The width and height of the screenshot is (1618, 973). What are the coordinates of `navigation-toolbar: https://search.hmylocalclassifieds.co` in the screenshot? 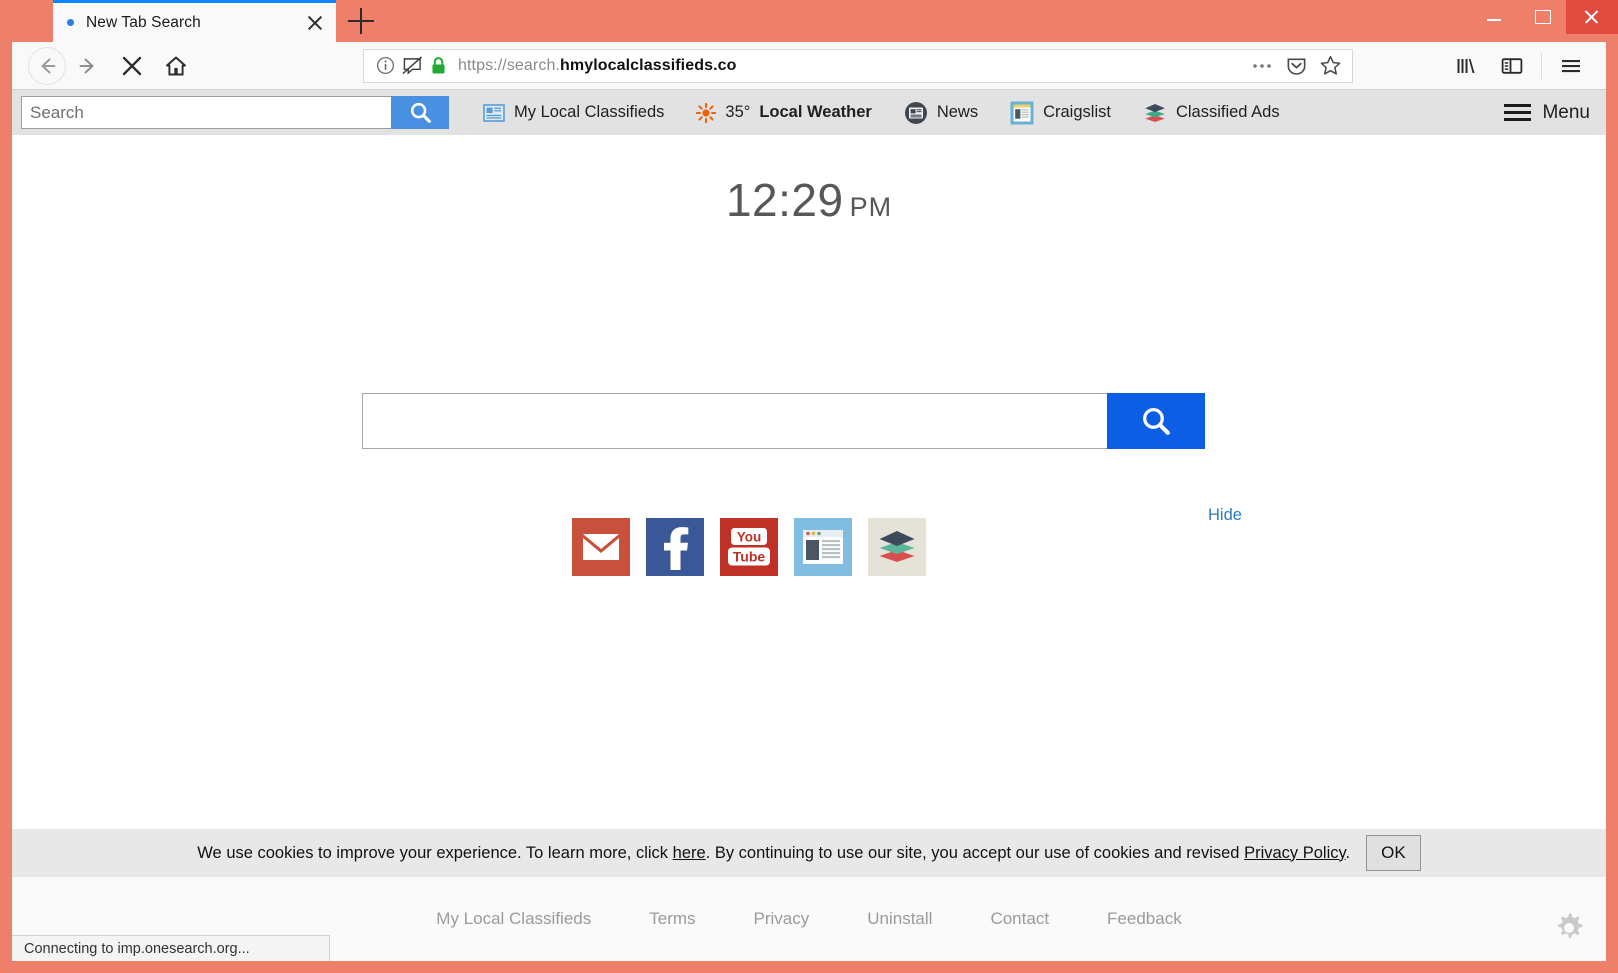 It's located at (809, 65).